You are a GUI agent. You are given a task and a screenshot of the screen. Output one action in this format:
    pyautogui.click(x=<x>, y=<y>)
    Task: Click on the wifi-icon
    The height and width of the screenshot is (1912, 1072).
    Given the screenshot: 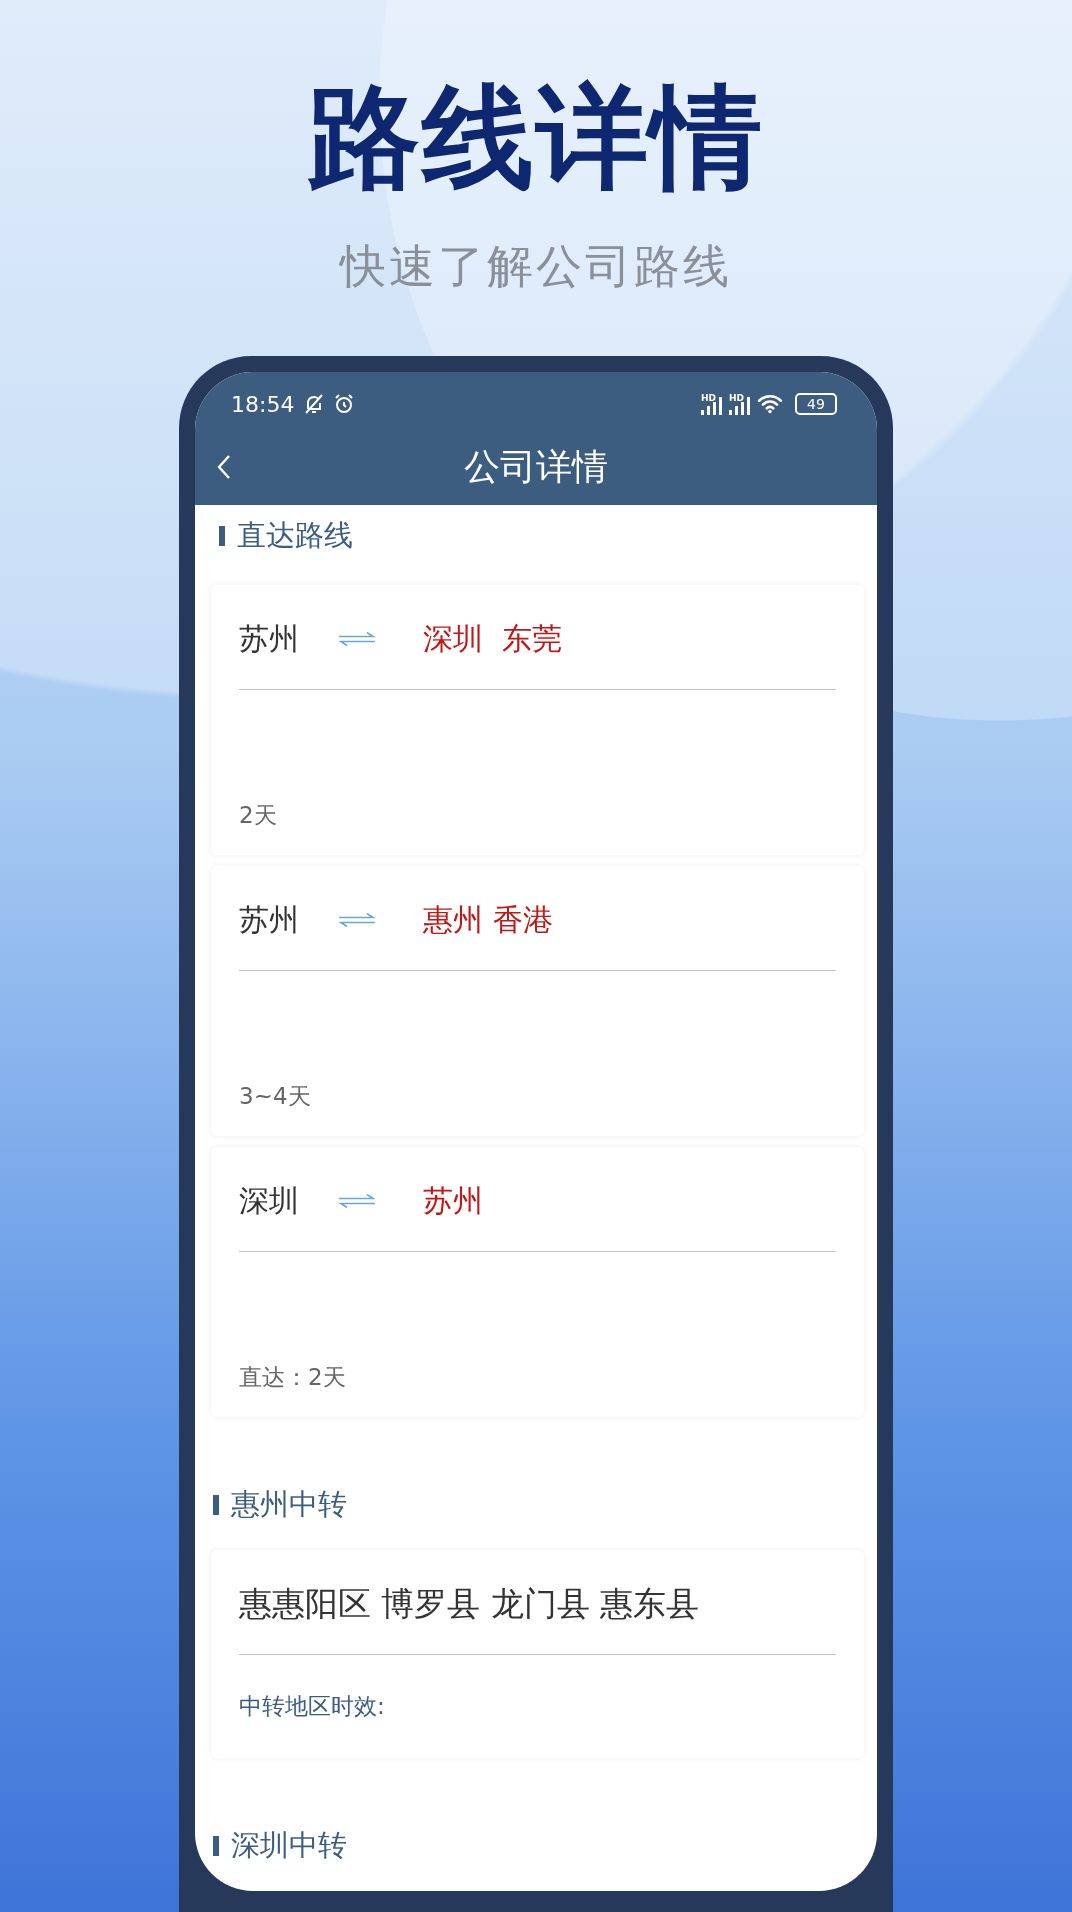 What is the action you would take?
    pyautogui.click(x=770, y=404)
    